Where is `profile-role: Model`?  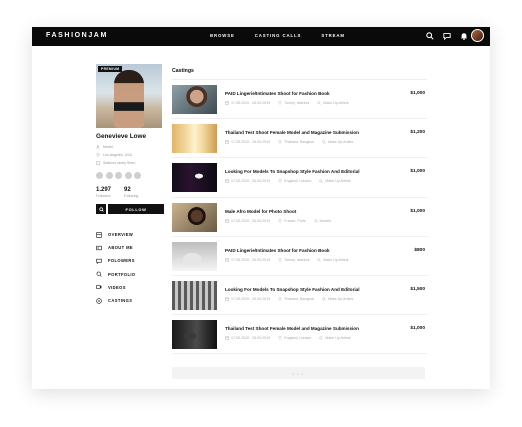
profile-role: Model is located at coordinates (108, 147).